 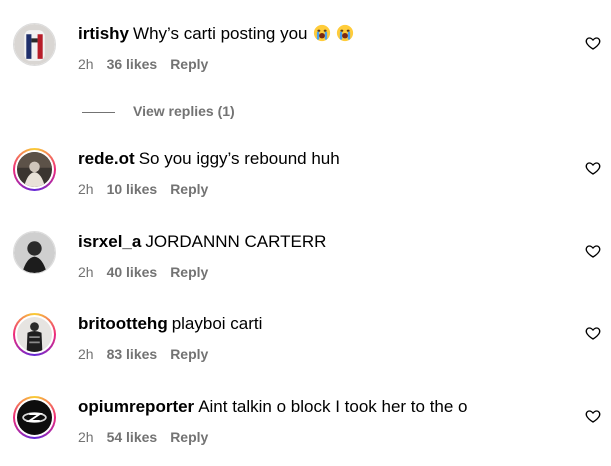 I want to click on comment-likes: 83 likes, so click(x=132, y=354).